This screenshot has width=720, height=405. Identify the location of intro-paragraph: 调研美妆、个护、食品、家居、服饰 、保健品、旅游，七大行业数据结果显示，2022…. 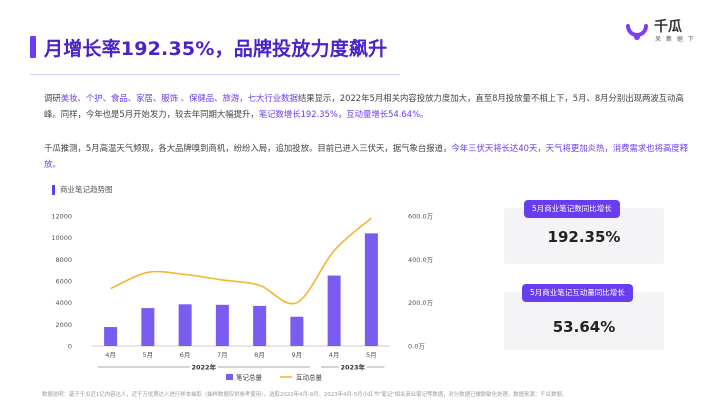
(369, 106).